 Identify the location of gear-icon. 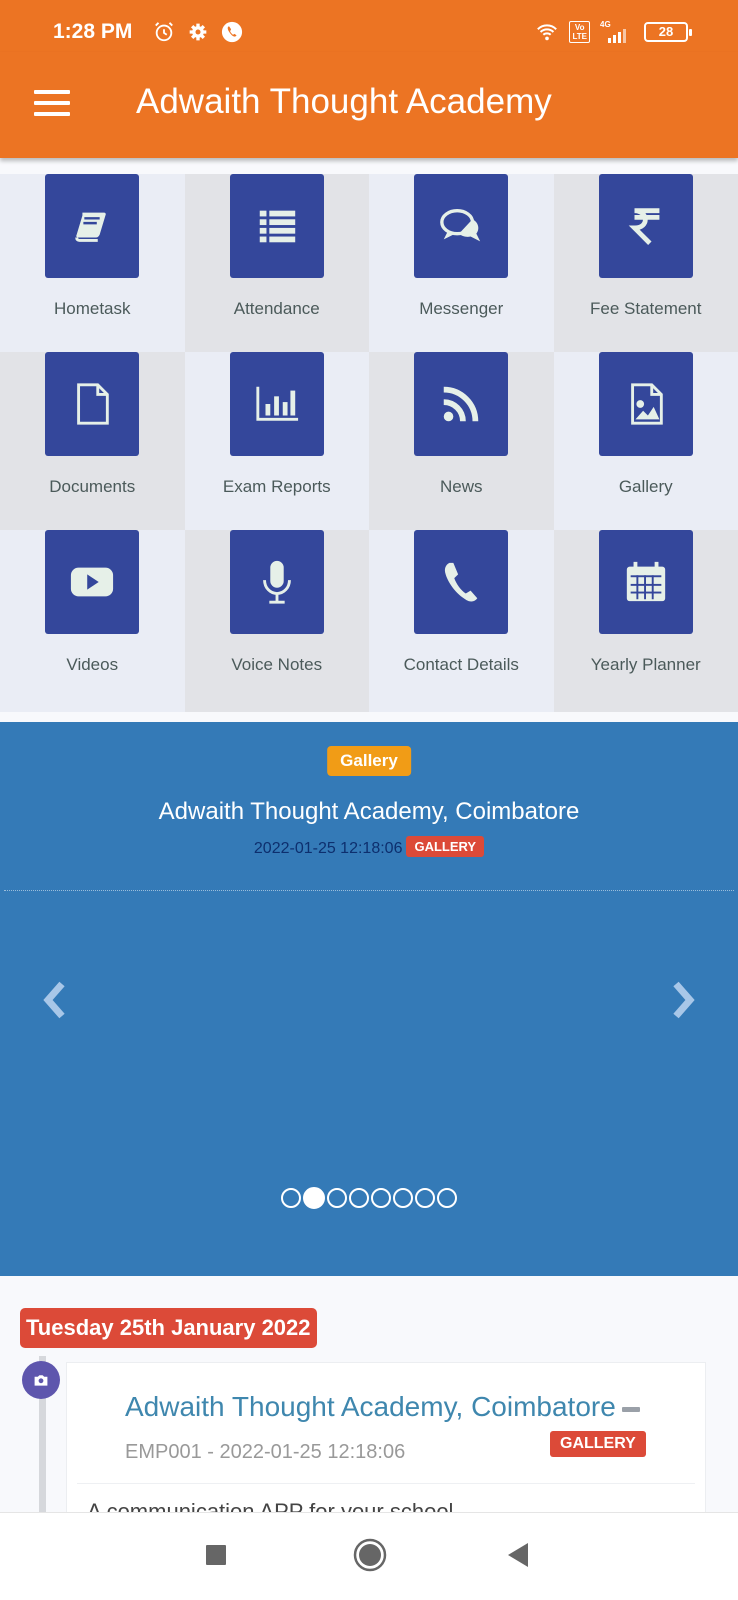
(198, 32).